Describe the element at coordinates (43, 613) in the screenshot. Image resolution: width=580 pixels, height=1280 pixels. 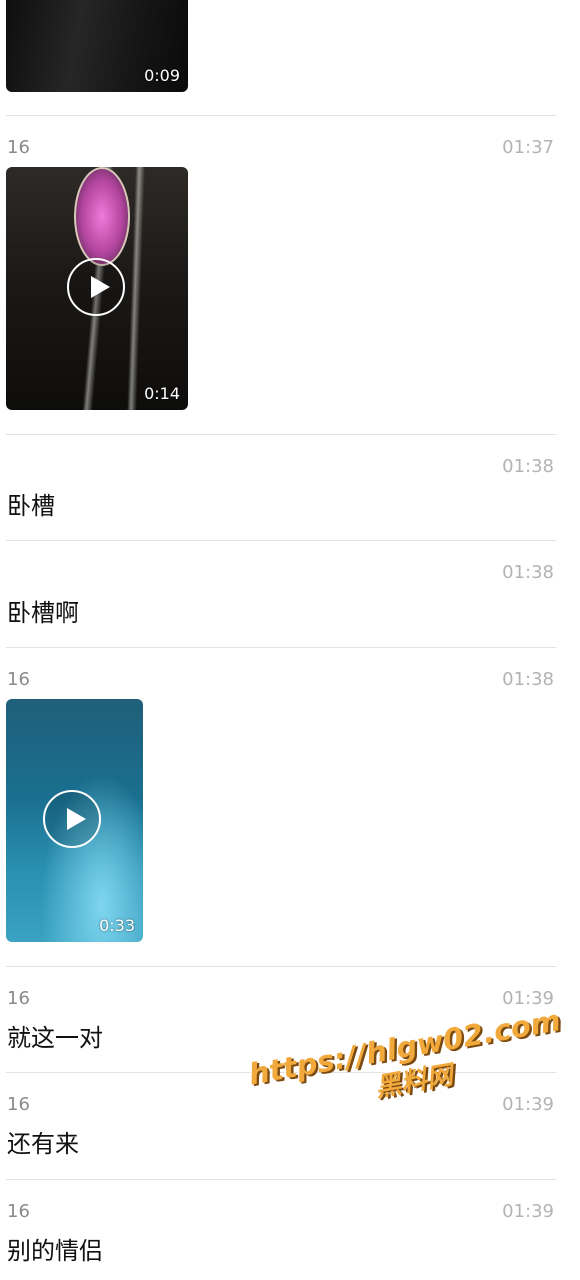
I see `message-text: 卧槽啊` at that location.